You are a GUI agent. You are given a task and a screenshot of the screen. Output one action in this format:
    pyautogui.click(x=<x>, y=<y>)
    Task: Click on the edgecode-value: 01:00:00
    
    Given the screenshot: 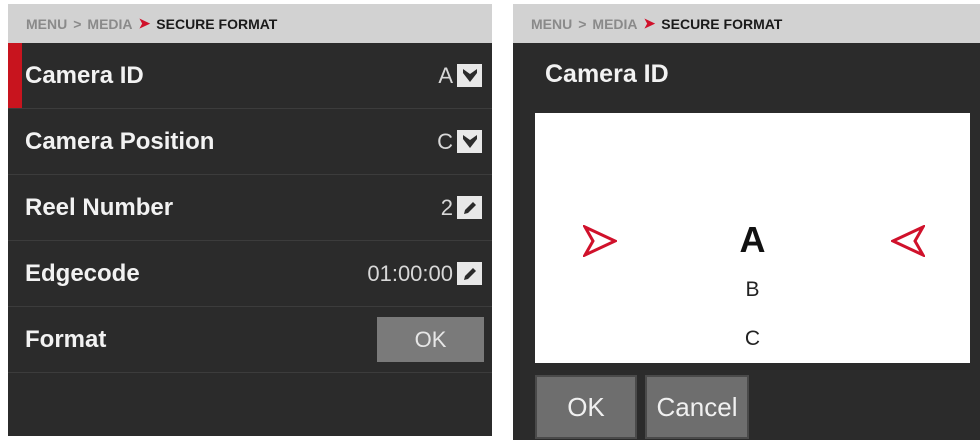 What is the action you would take?
    pyautogui.click(x=410, y=273)
    